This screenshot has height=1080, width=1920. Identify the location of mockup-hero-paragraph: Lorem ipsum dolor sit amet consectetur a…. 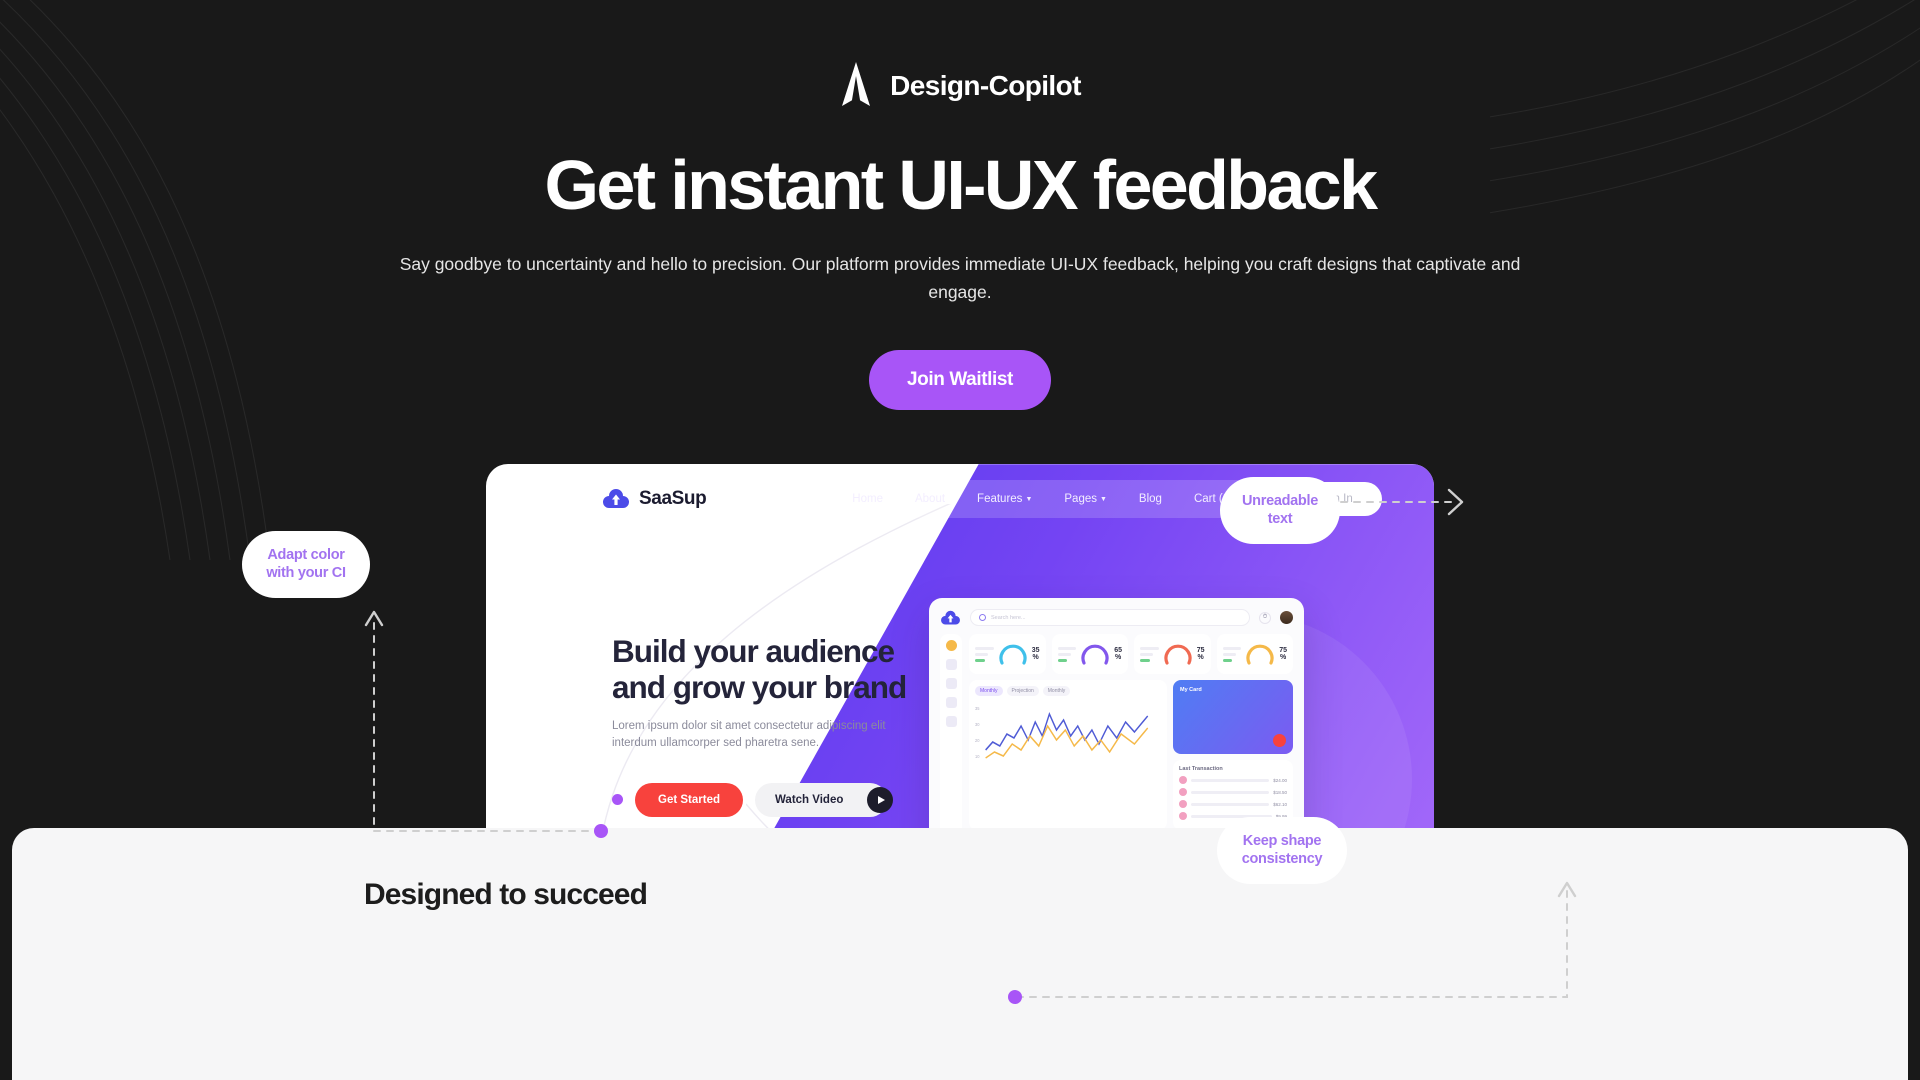
(749, 735).